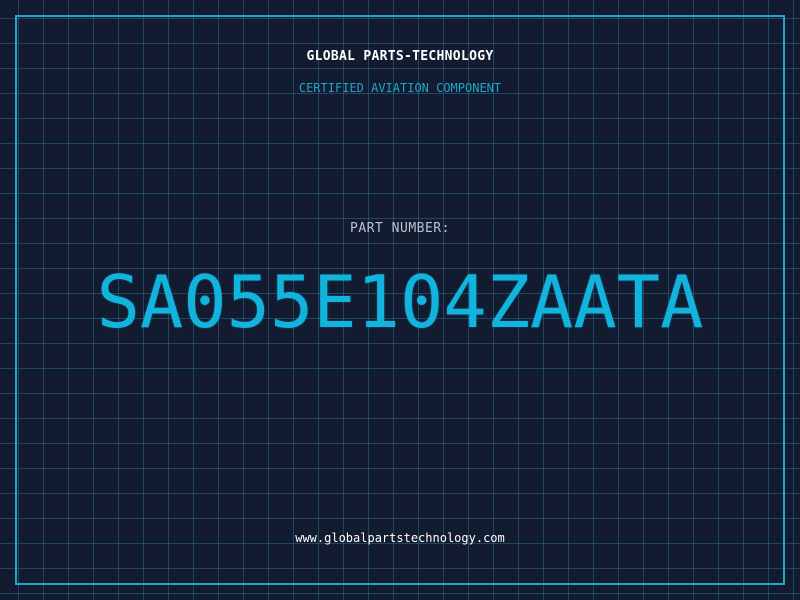  I want to click on website-url: www.globalpartstechnology.com, so click(400, 538).